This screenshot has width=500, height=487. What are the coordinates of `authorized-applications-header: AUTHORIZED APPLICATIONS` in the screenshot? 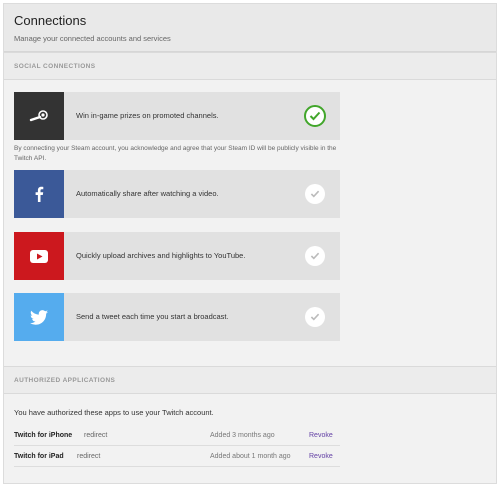 It's located at (250, 380).